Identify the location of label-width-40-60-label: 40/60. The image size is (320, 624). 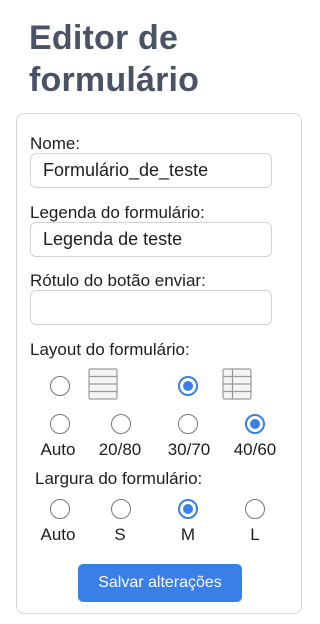
(255, 449).